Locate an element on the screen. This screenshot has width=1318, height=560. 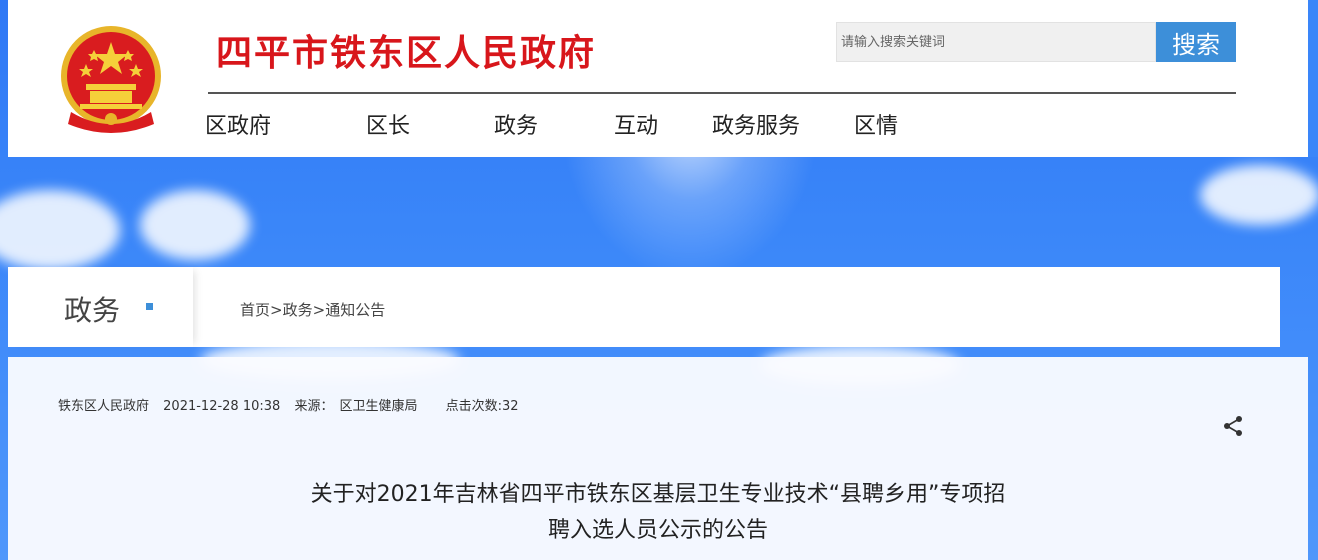
breadcrumb-notices: 通知公告 is located at coordinates (355, 310).